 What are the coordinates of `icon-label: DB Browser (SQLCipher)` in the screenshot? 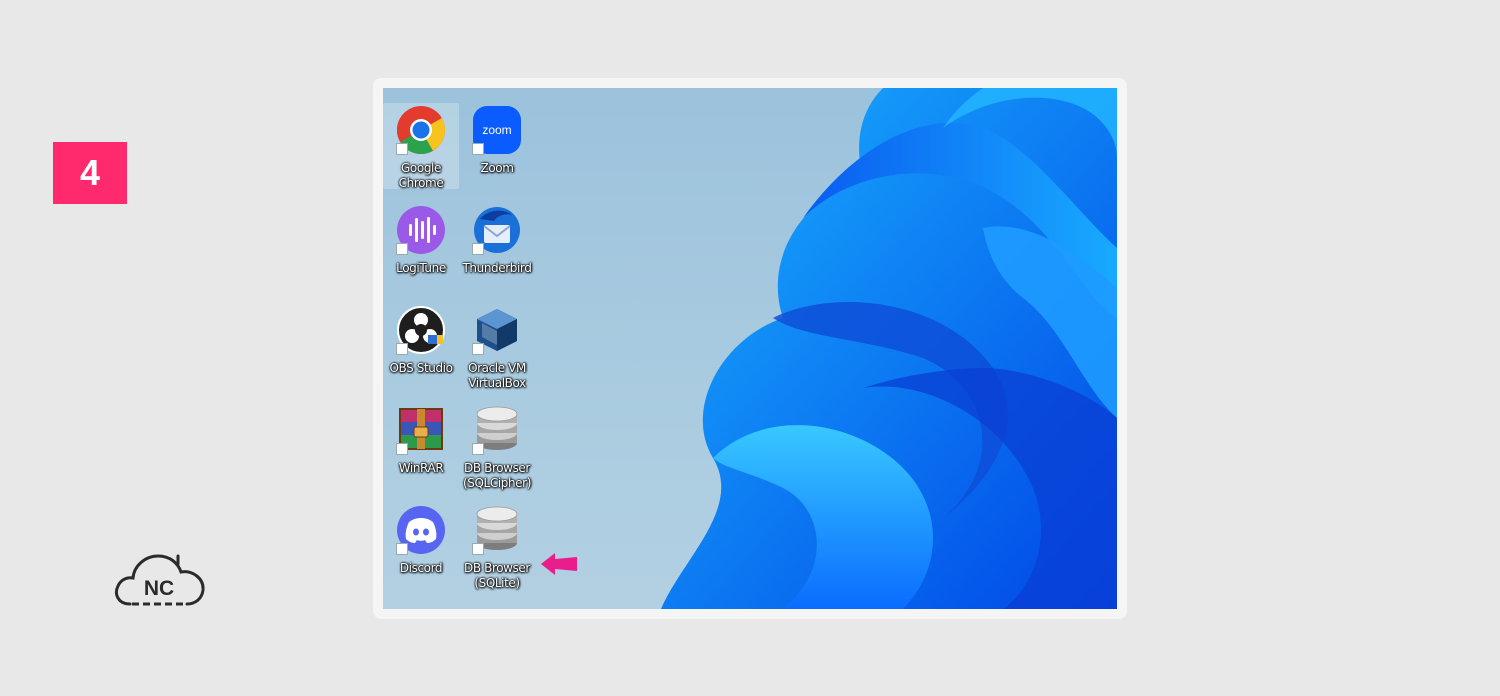 It's located at (497, 475).